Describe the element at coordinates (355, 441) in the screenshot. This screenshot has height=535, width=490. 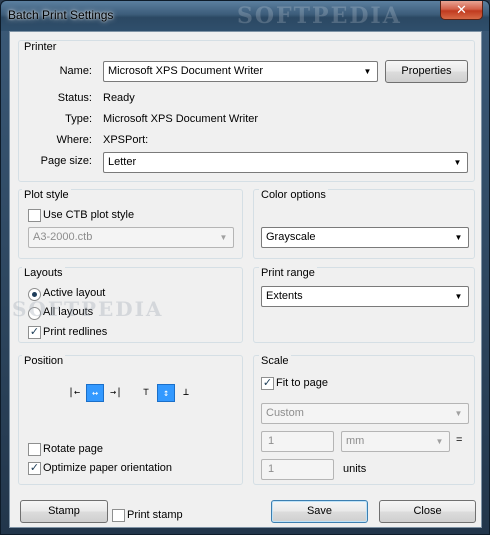
I see `unit-value: mm` at that location.